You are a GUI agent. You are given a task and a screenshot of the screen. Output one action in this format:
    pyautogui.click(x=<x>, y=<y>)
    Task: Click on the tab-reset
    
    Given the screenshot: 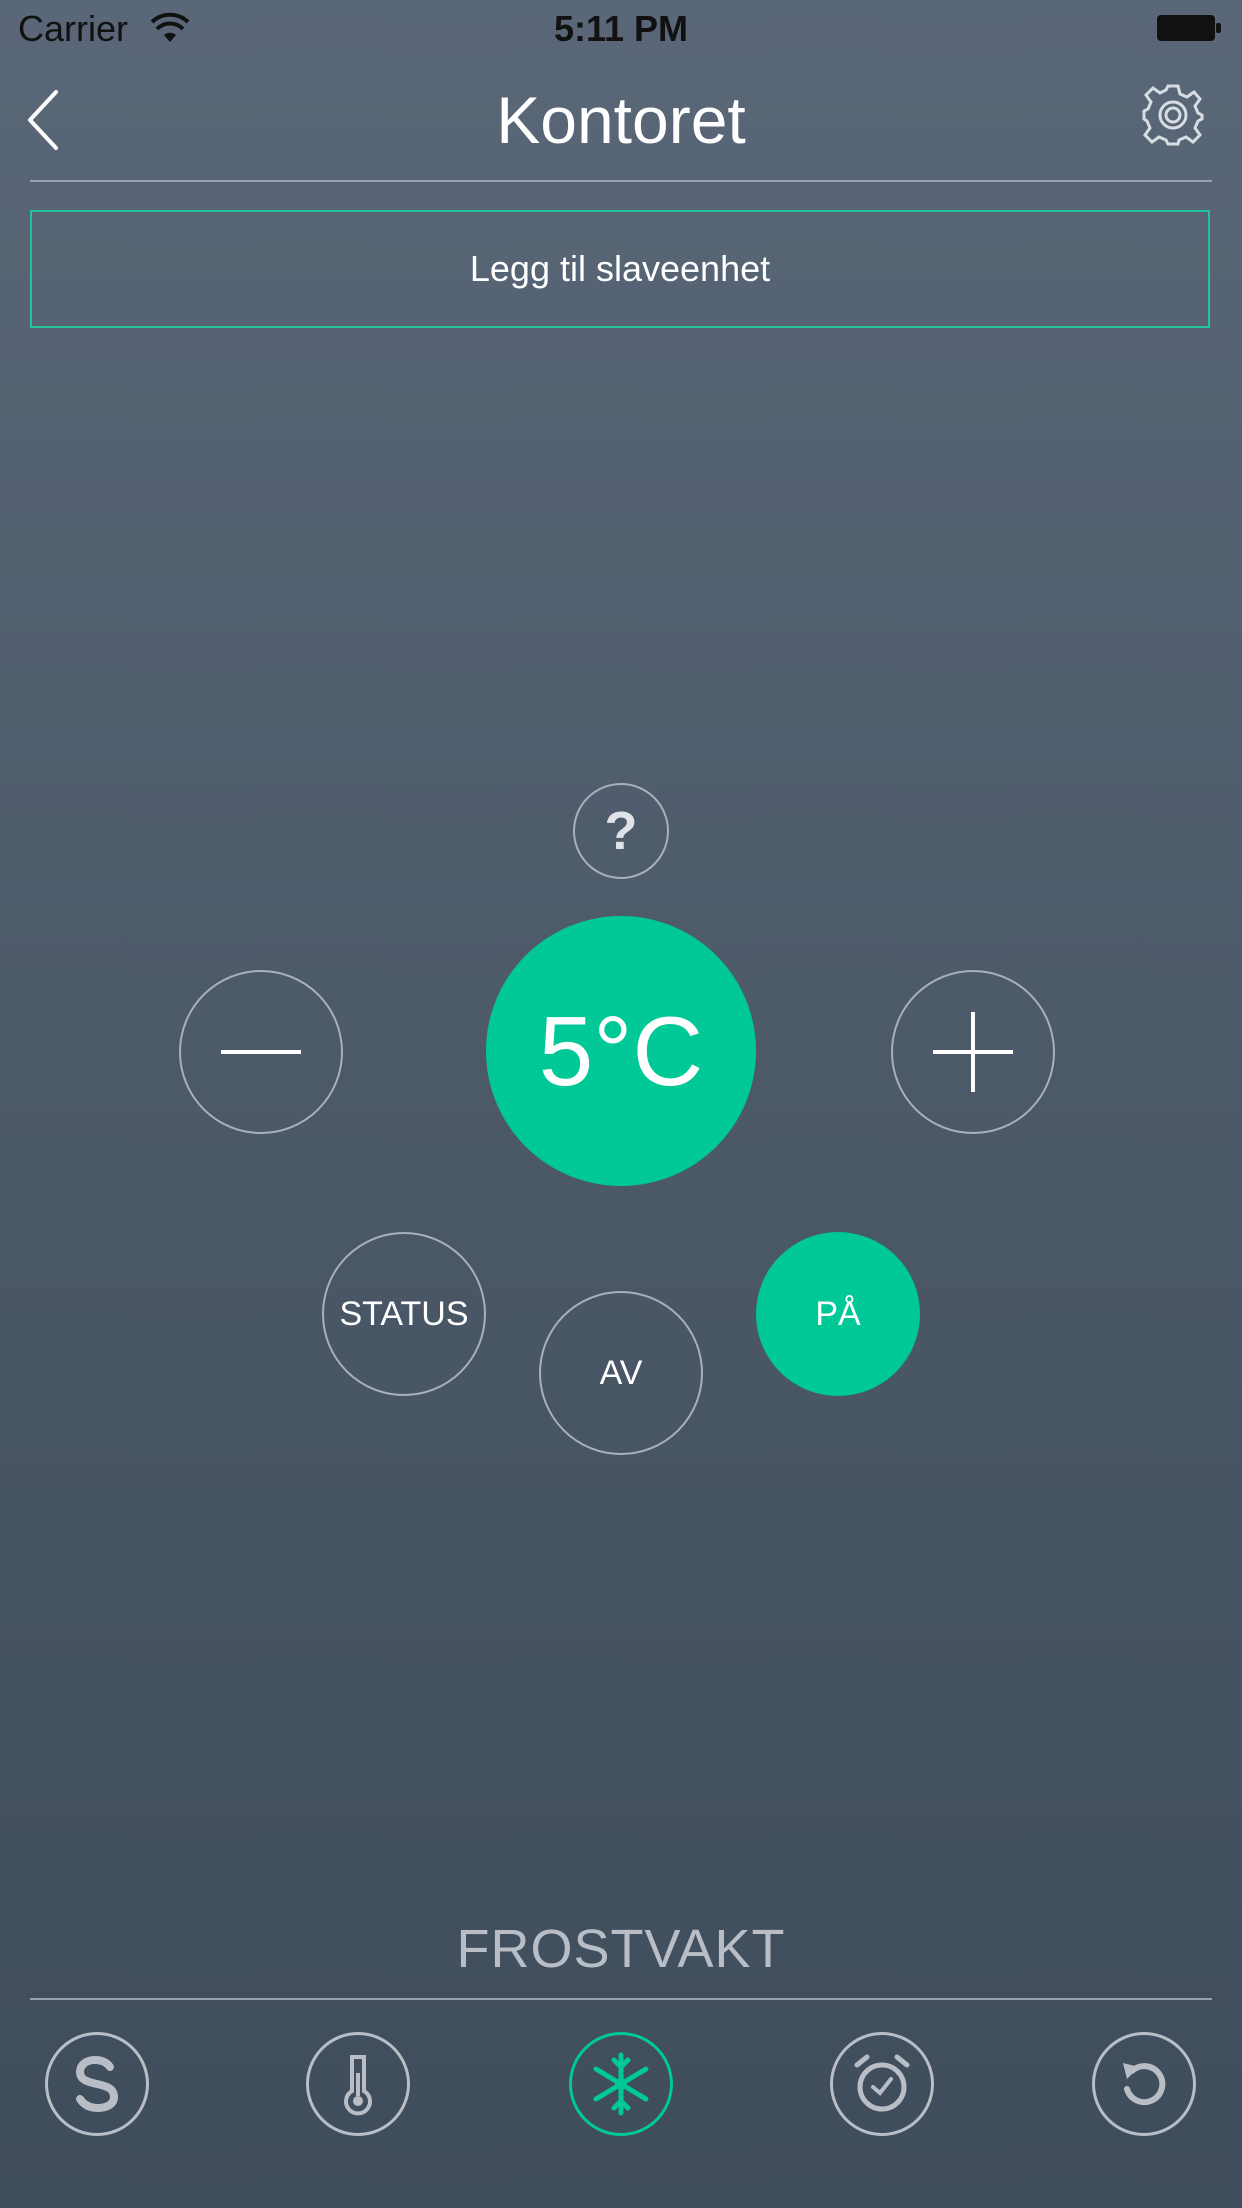 What is the action you would take?
    pyautogui.click(x=1144, y=2084)
    